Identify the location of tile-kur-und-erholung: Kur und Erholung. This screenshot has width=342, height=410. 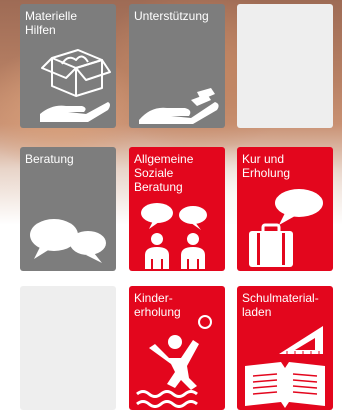
(285, 209).